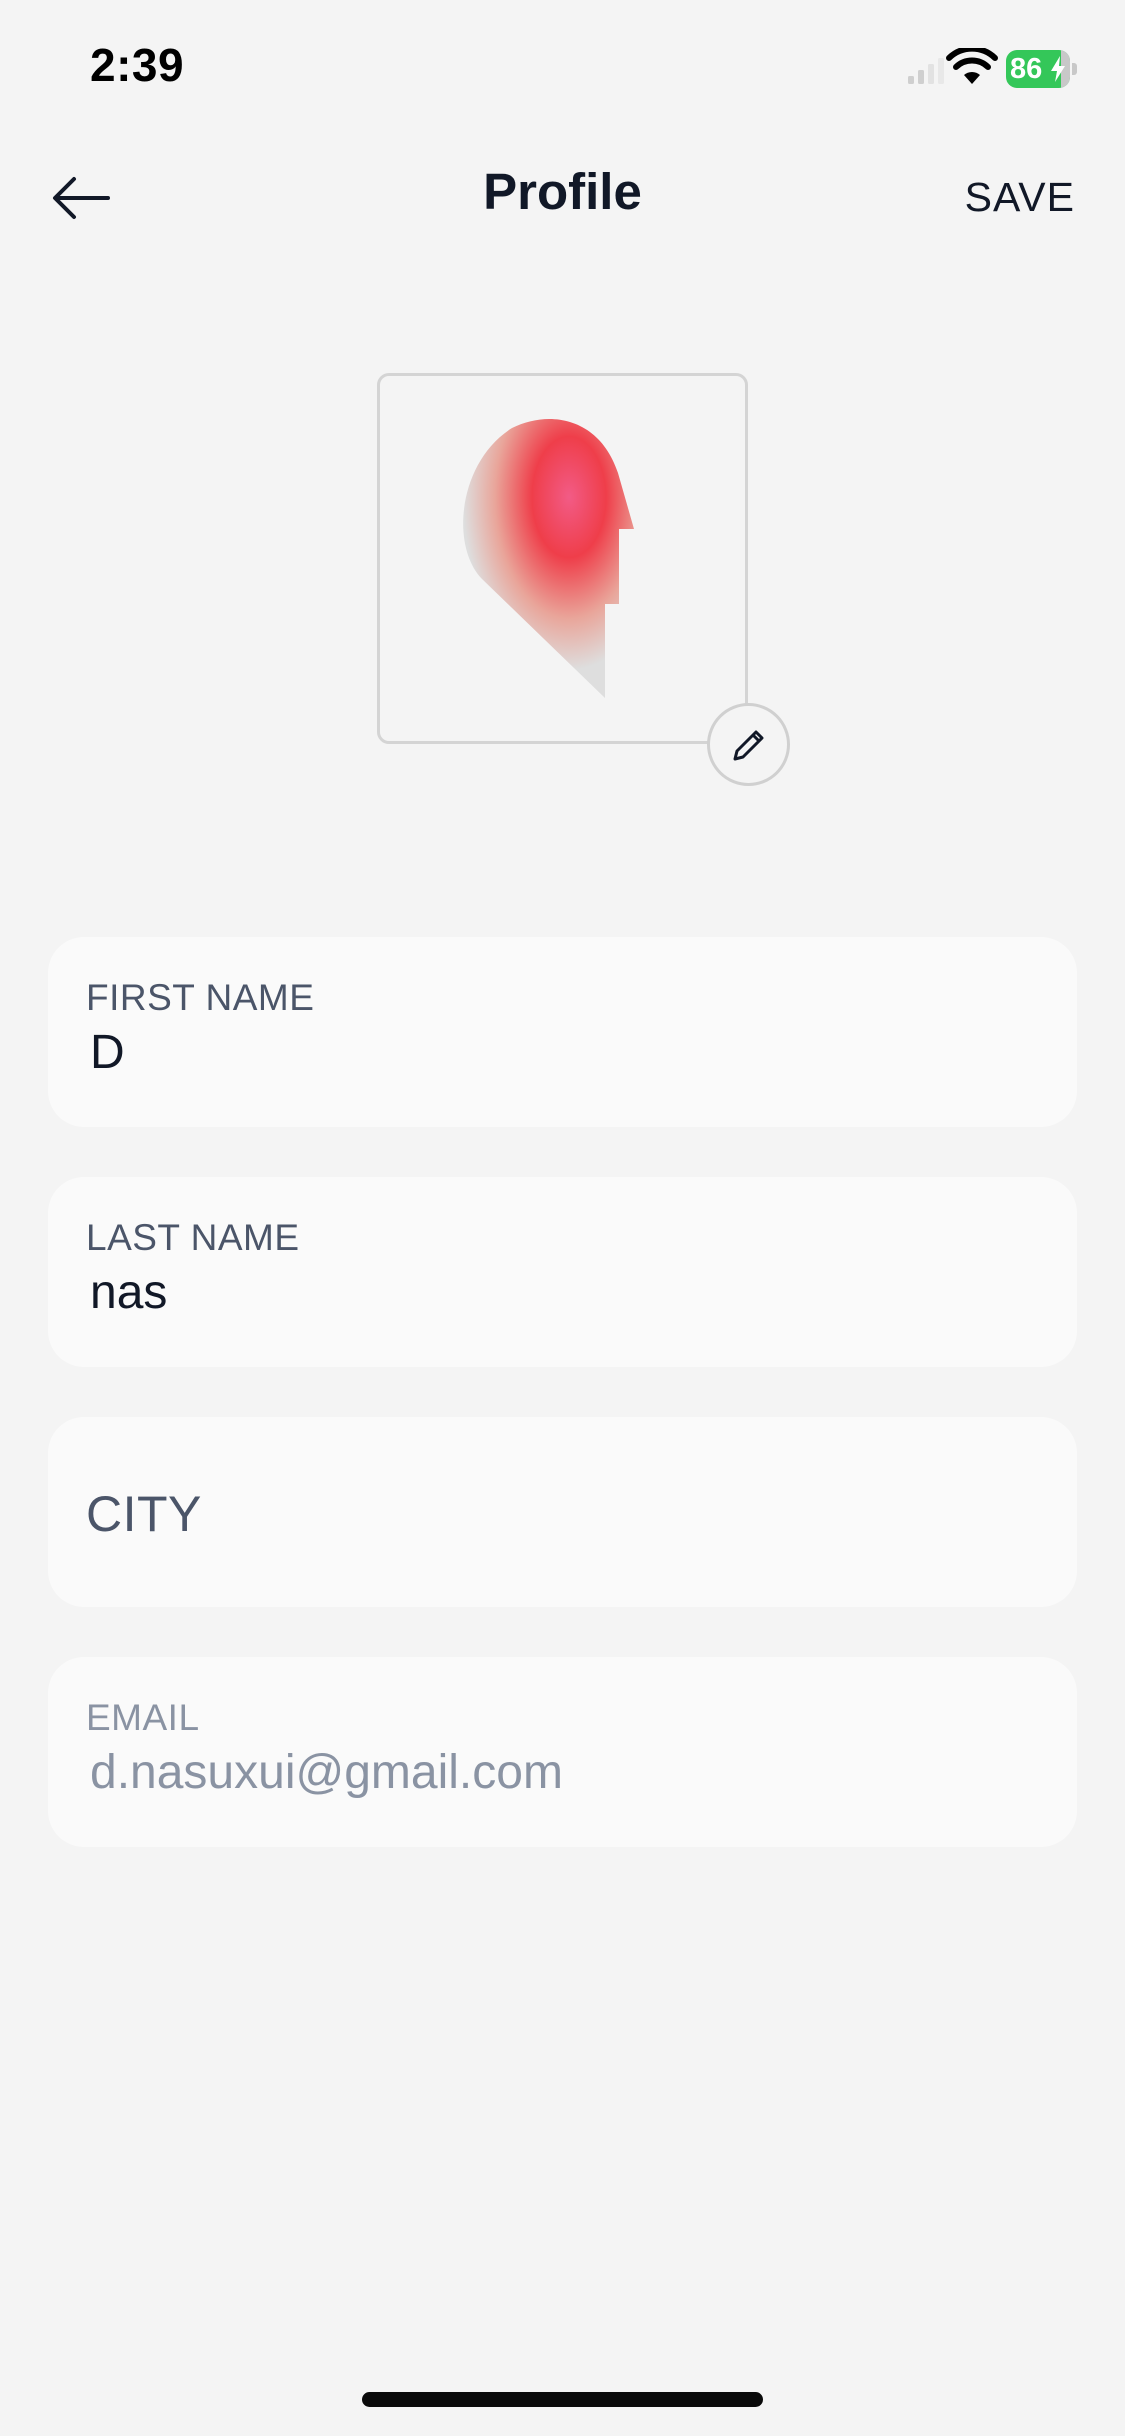 The image size is (1125, 2436). I want to click on city-field: CITY, so click(562, 1512).